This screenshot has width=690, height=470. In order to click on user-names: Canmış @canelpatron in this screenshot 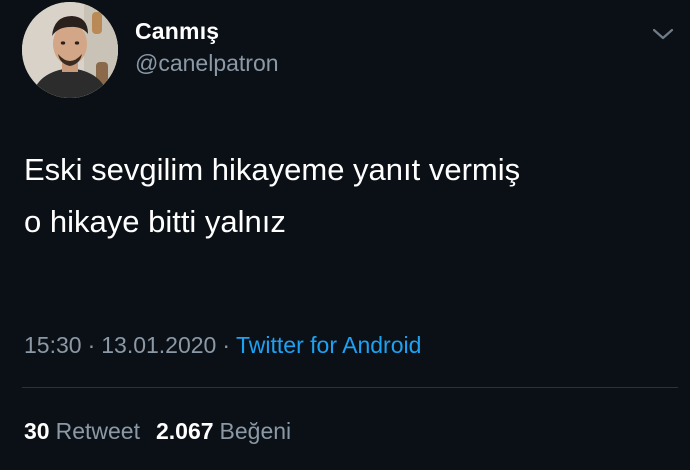, I will do `click(207, 47)`.